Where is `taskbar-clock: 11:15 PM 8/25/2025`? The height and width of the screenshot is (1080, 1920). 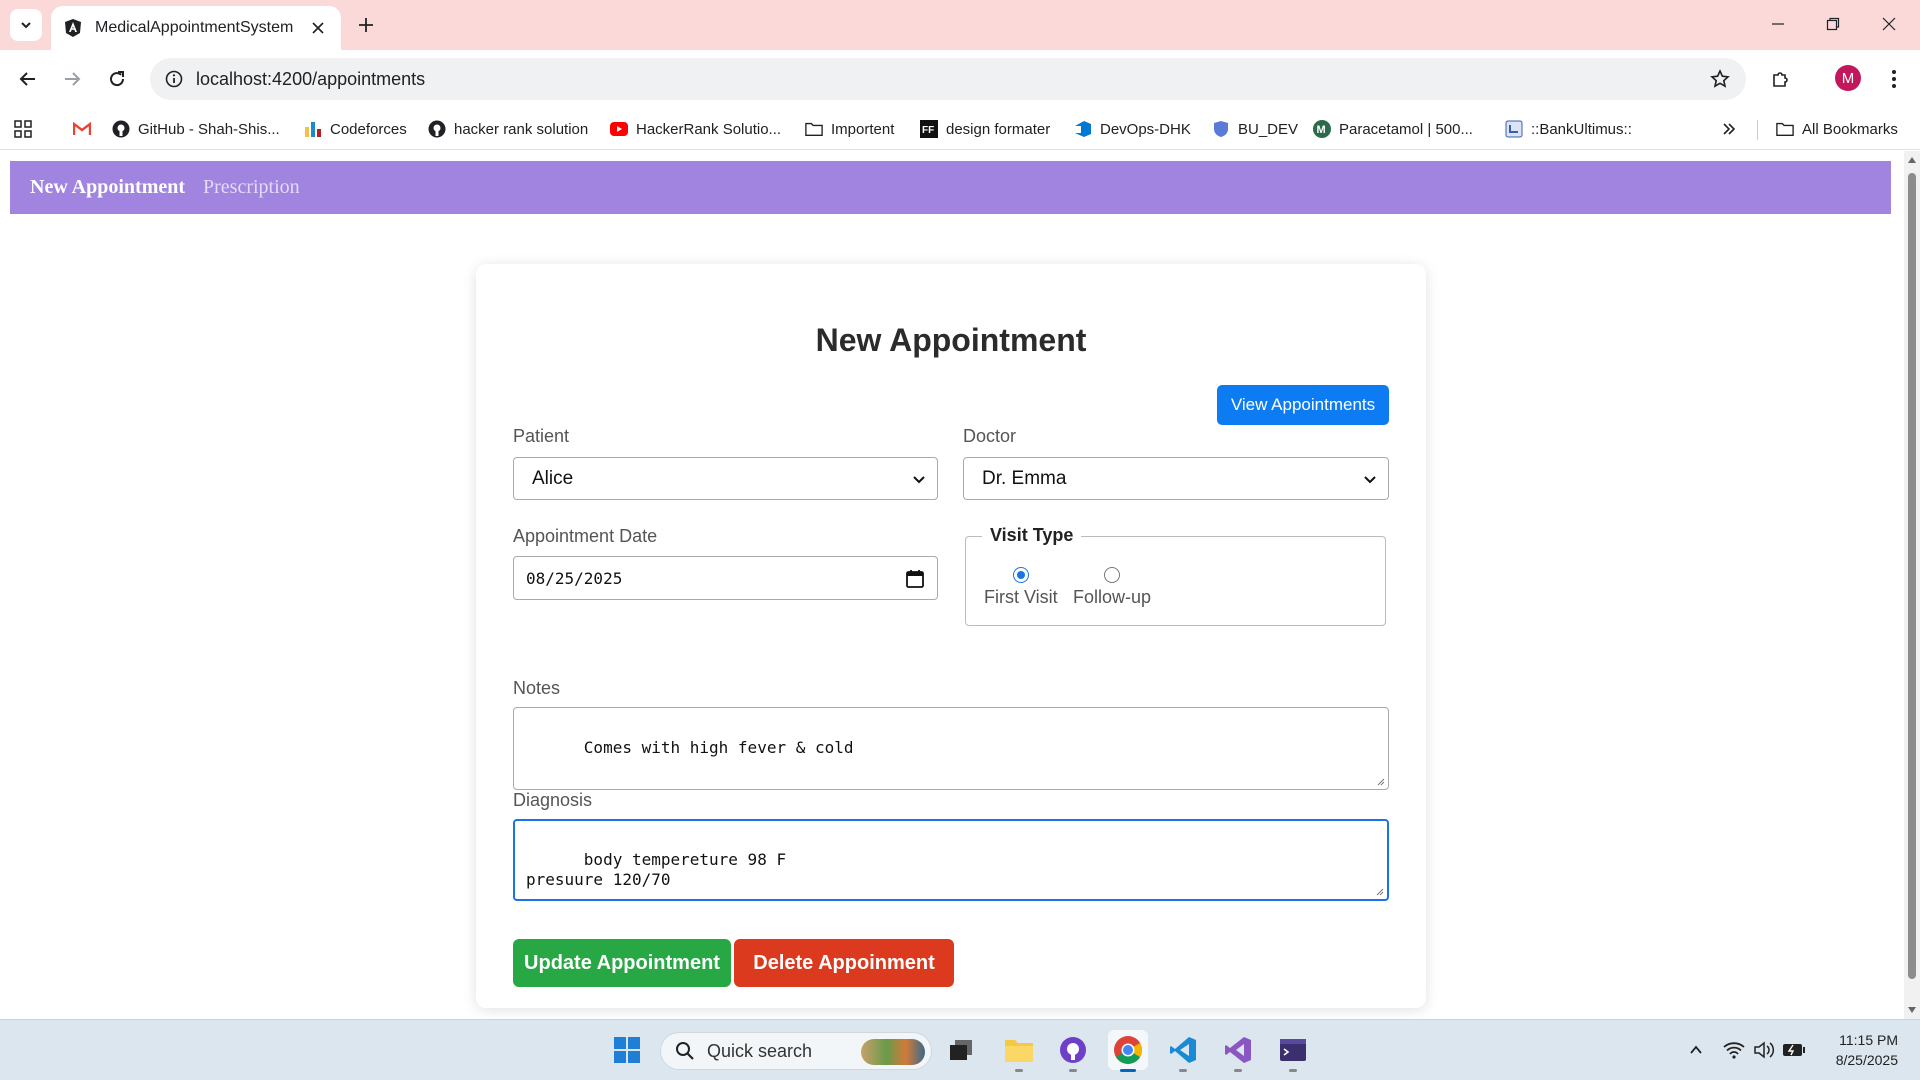
taskbar-clock: 11:15 PM 8/25/2025 is located at coordinates (1858, 1050).